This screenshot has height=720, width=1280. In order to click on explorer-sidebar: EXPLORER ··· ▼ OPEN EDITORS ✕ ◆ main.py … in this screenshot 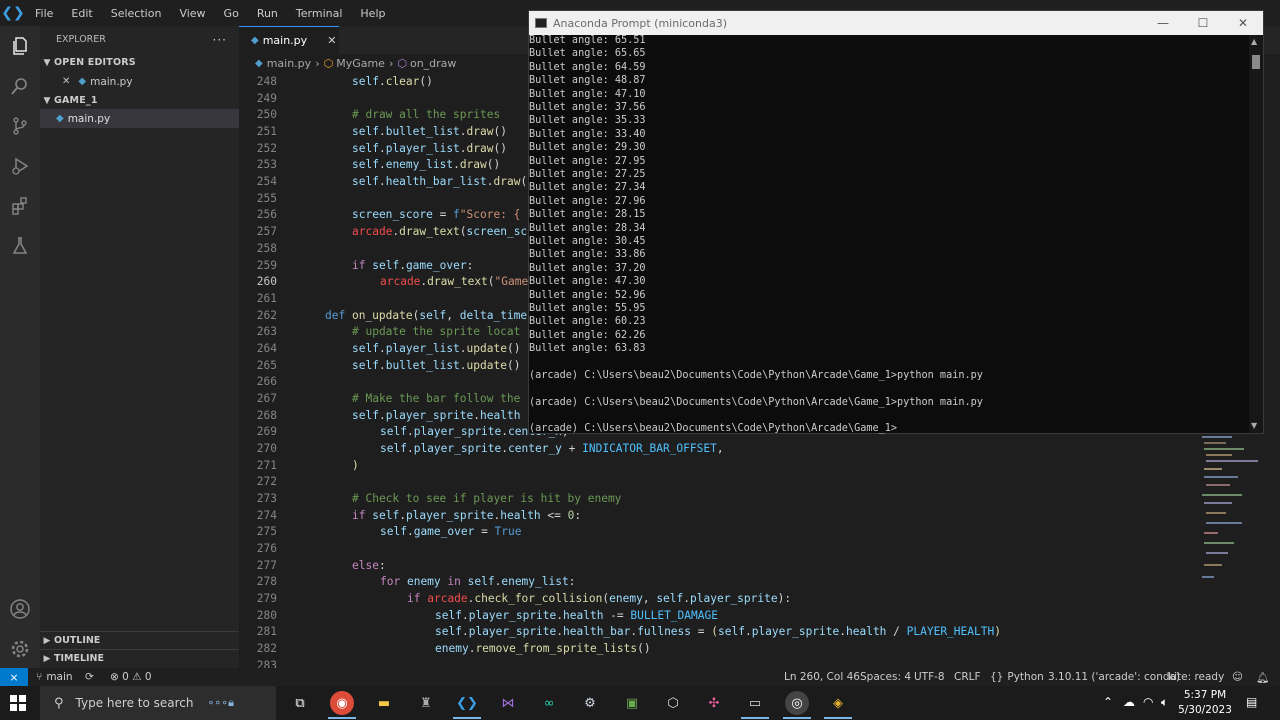, I will do `click(139, 347)`.